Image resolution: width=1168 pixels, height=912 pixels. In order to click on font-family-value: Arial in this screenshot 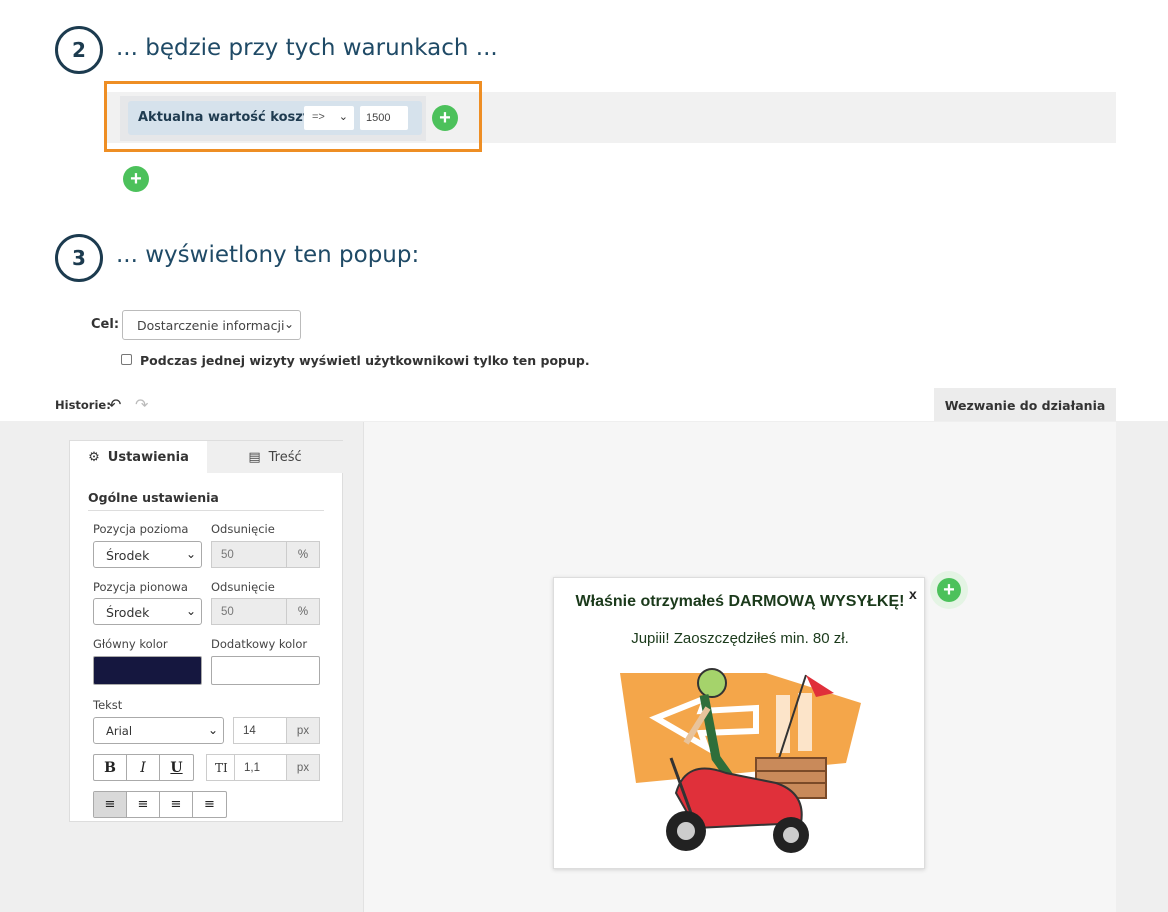, I will do `click(119, 731)`.